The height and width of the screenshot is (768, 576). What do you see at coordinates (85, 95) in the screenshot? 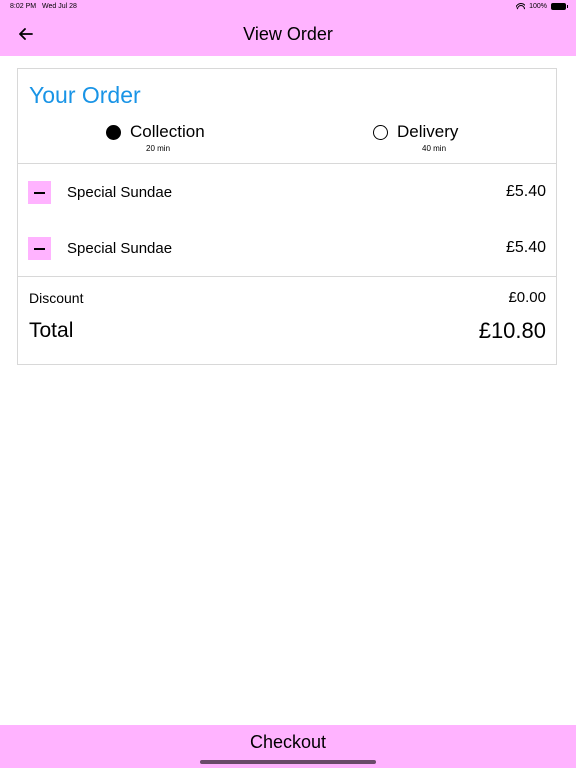
I see `order-heading: Your Order` at bounding box center [85, 95].